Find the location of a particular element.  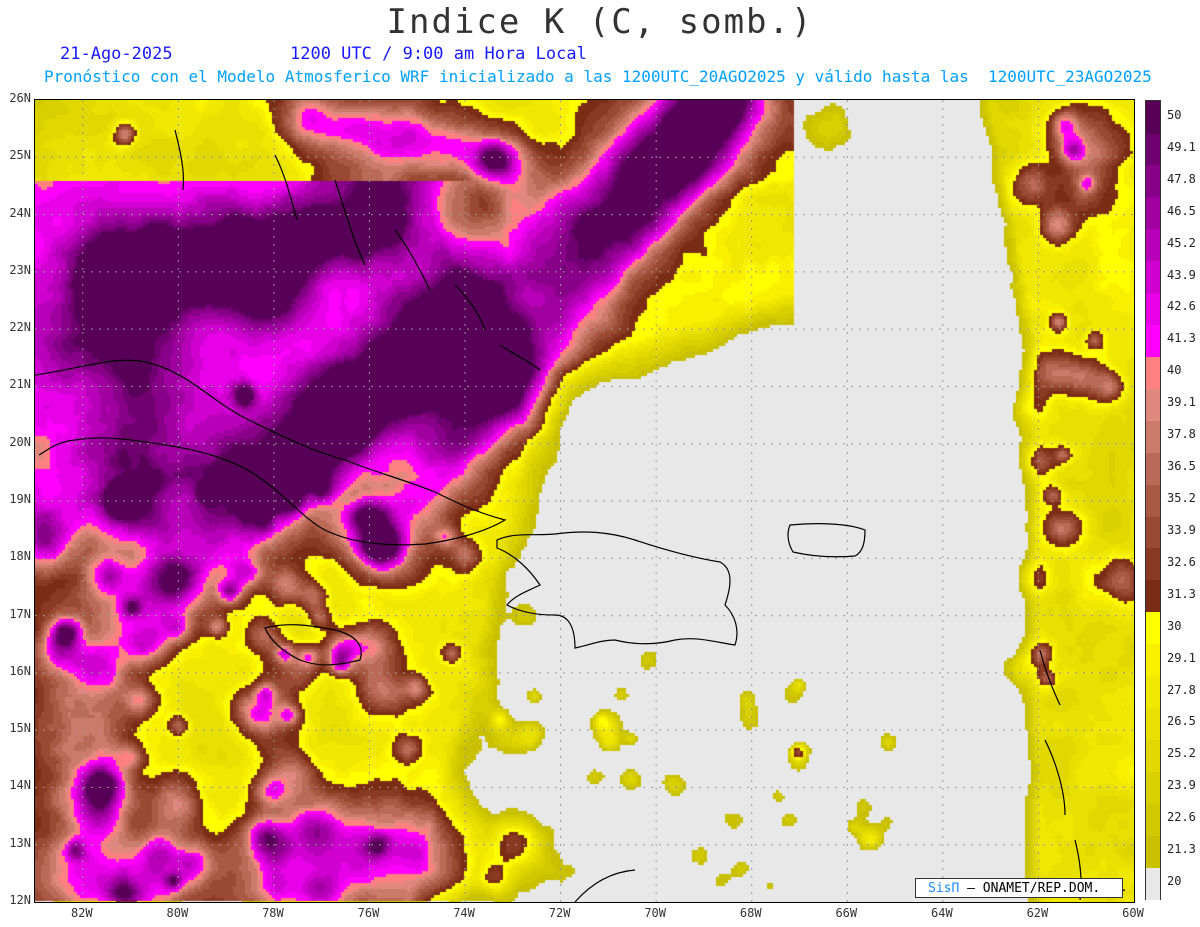

lat-tick-label: 18N is located at coordinates (20, 556).